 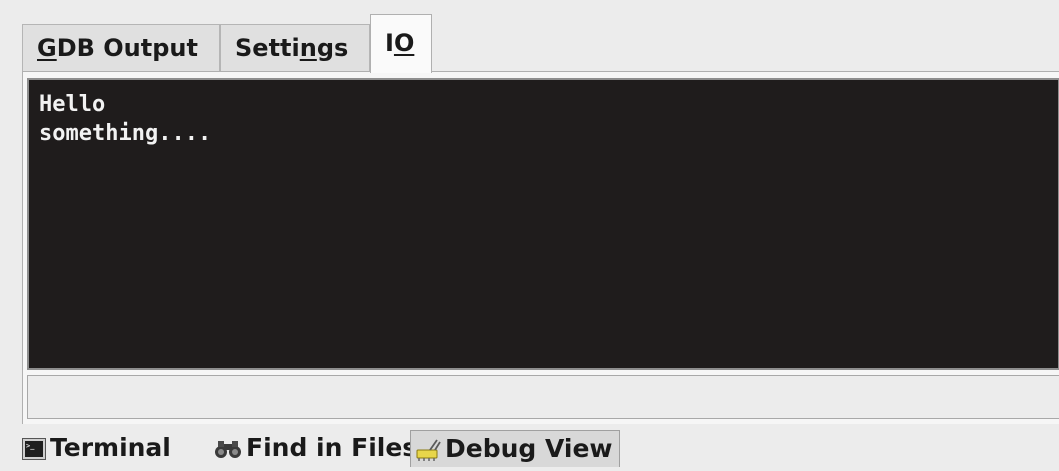 I want to click on tab-io-mnemonic: O, so click(x=404, y=43).